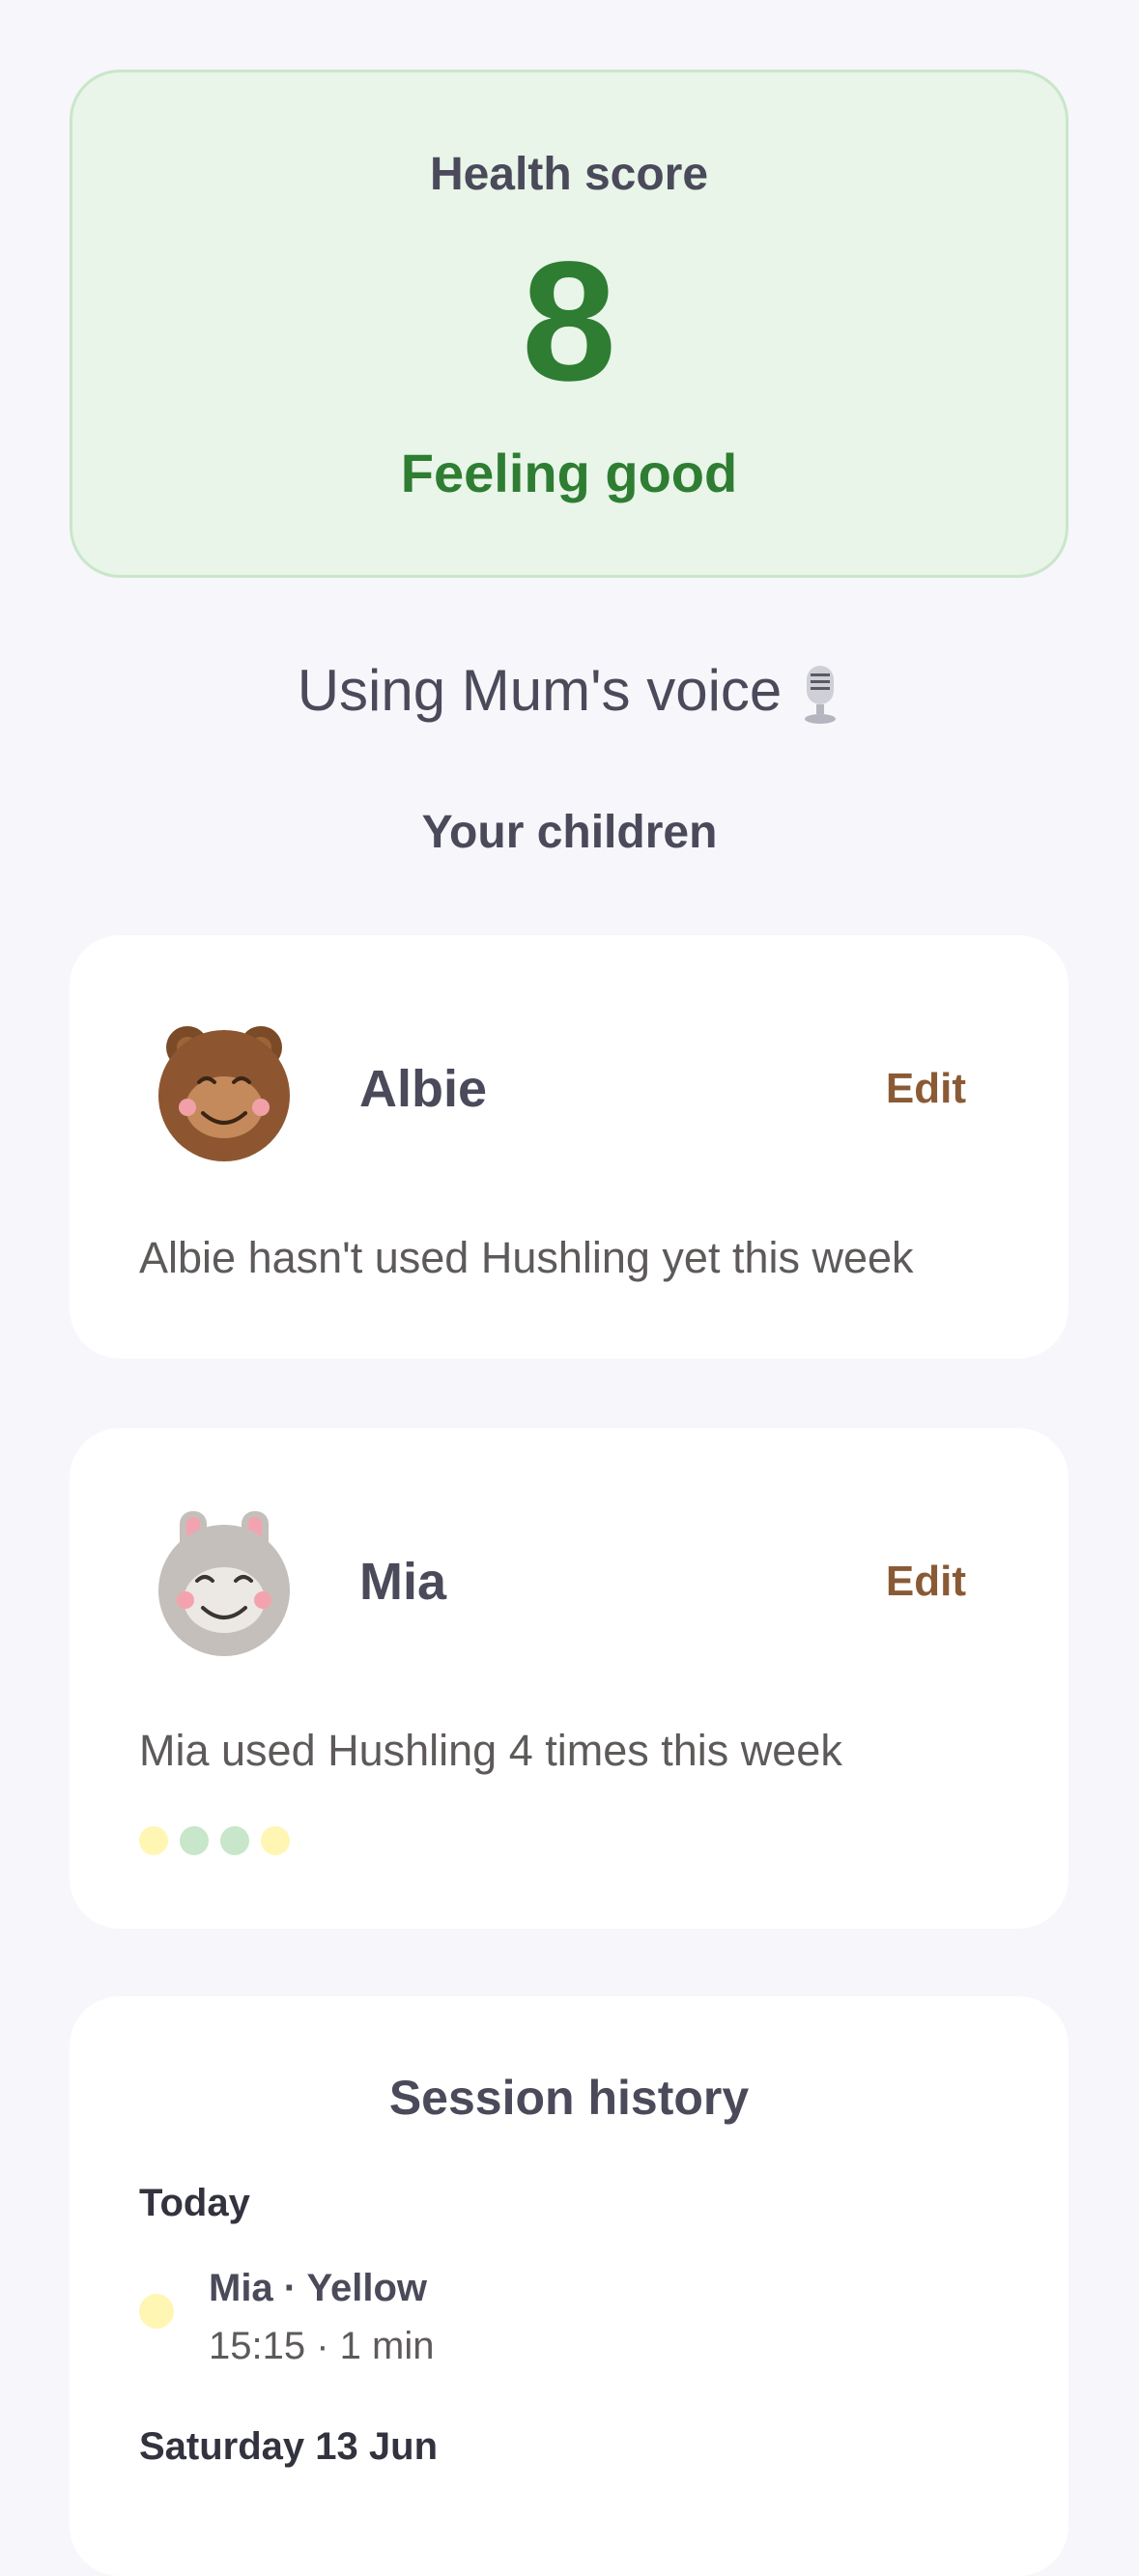 This screenshot has height=2576, width=1139. Describe the element at coordinates (569, 2098) in the screenshot. I see `session-history-title: Session history` at that location.